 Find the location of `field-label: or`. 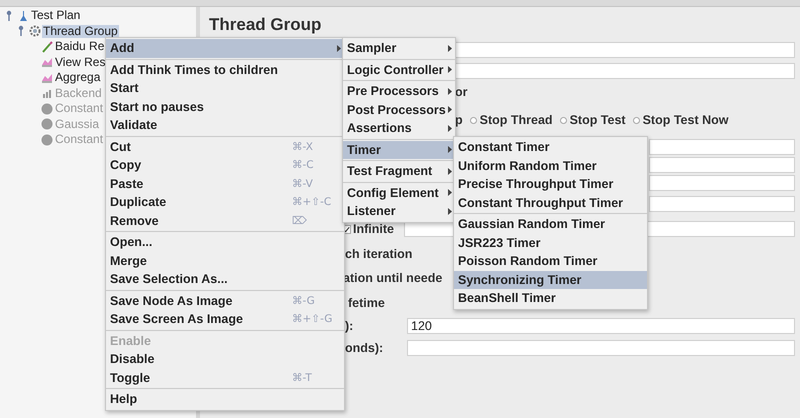

field-label: or is located at coordinates (461, 92).